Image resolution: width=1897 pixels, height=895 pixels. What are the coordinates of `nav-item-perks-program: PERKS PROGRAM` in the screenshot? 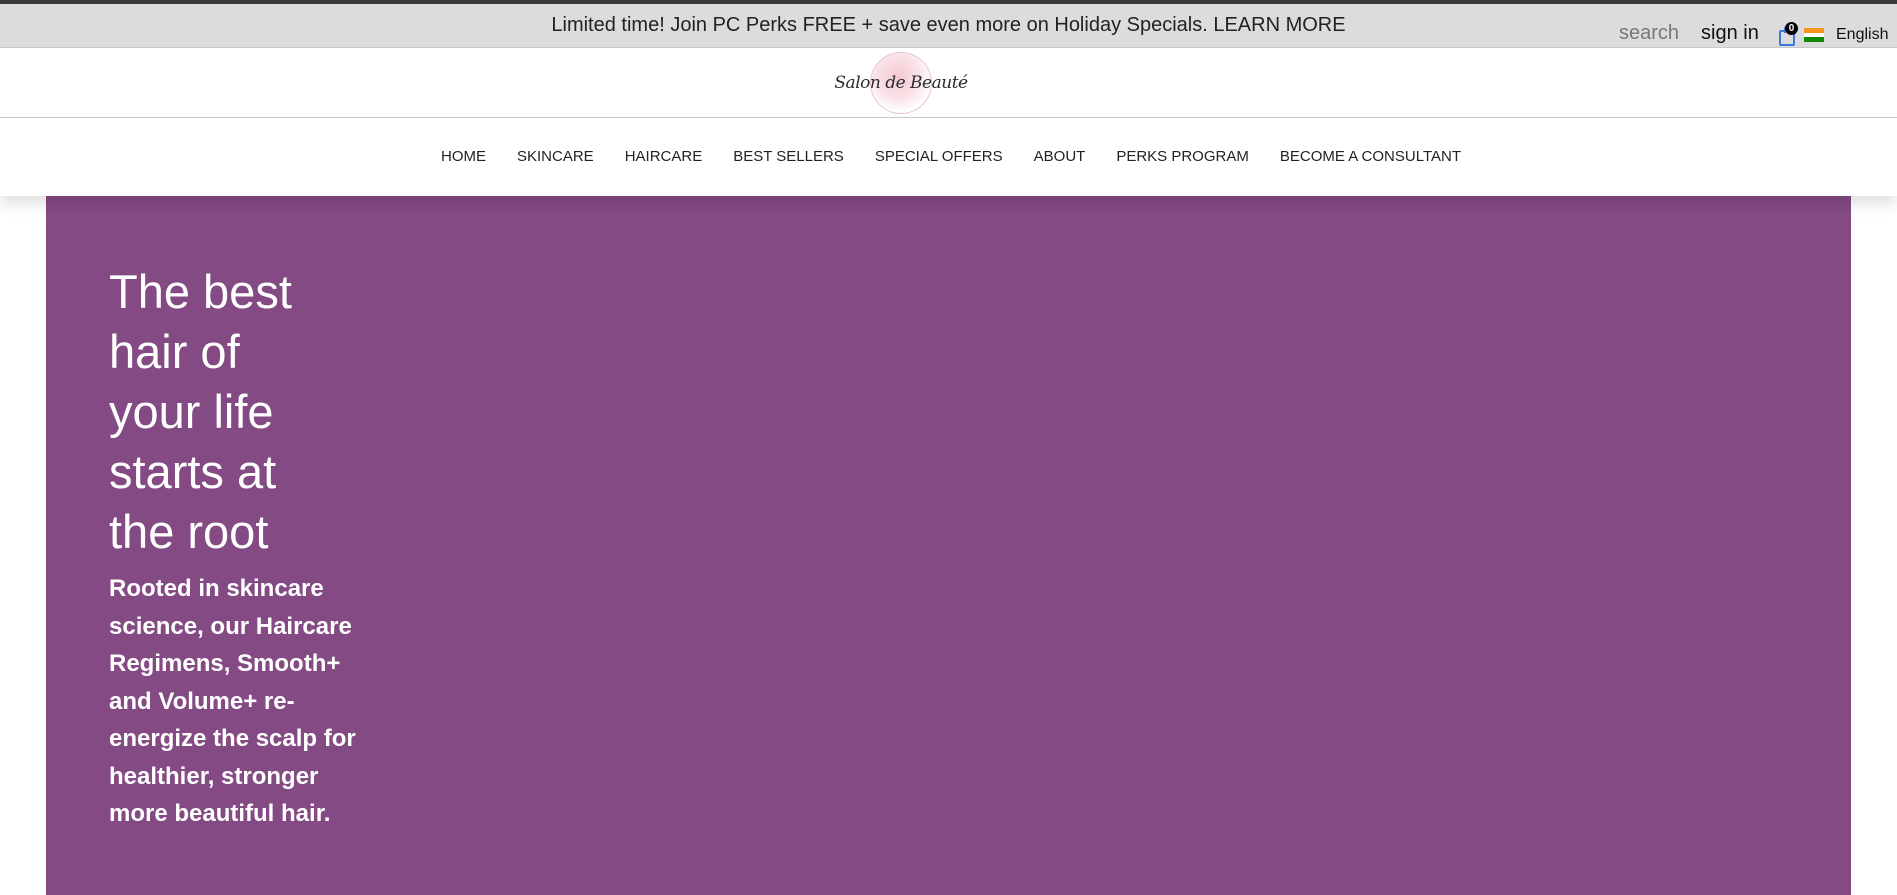 It's located at (1182, 156).